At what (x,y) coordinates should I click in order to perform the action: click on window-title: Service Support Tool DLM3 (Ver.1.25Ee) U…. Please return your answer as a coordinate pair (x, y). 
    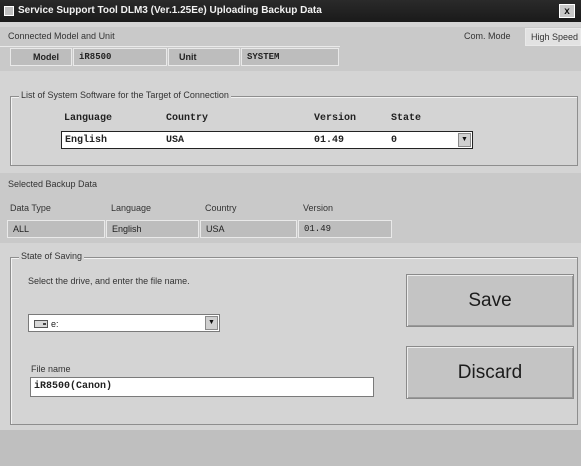
    Looking at the image, I should click on (170, 10).